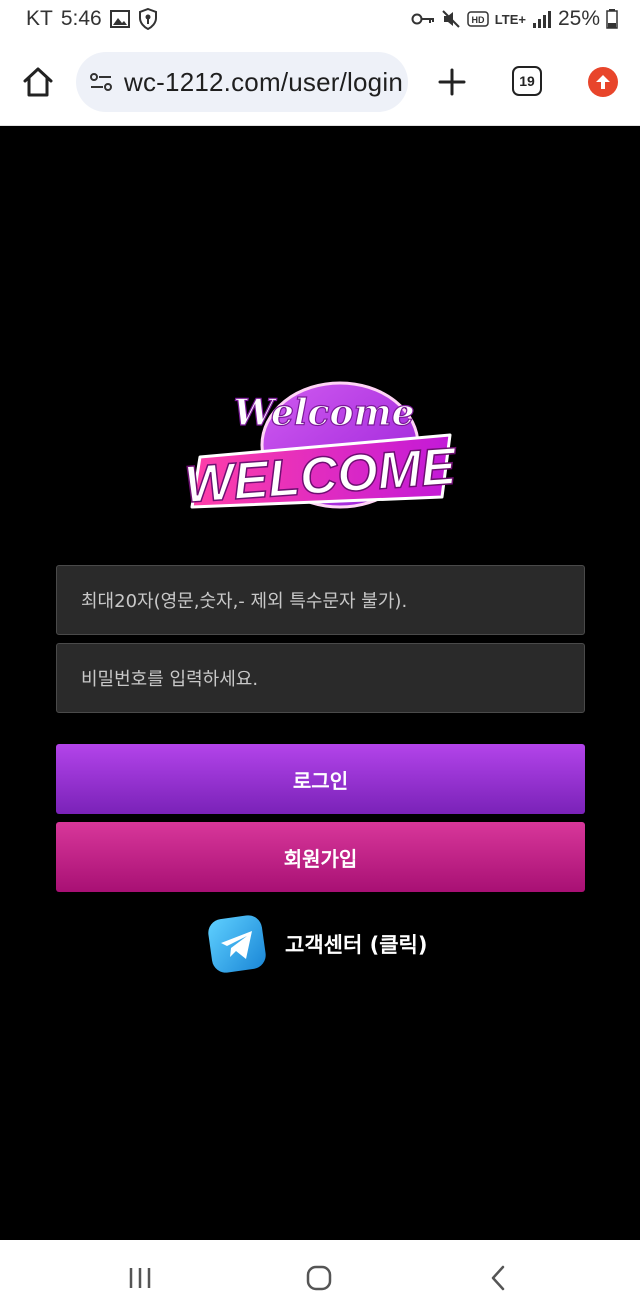 The height and width of the screenshot is (1315, 640). Describe the element at coordinates (81, 18) in the screenshot. I see `clock: 5:46` at that location.